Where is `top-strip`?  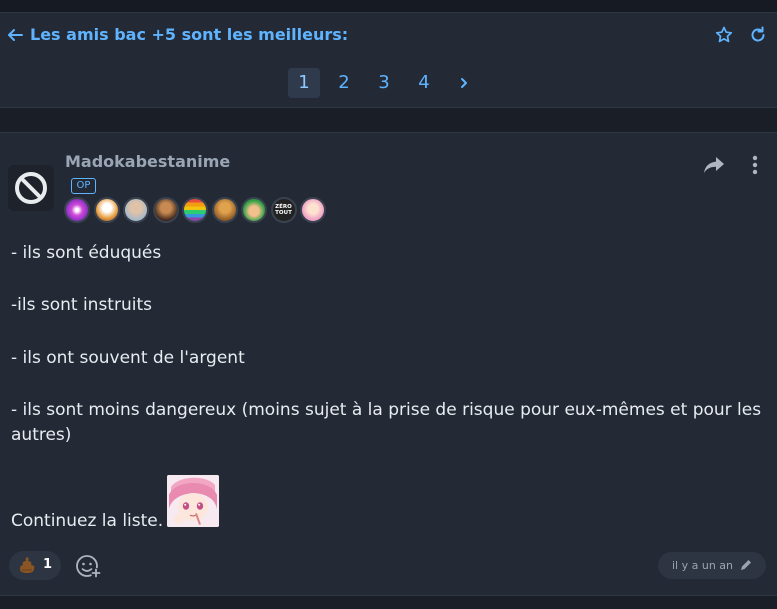
top-strip is located at coordinates (388, 6).